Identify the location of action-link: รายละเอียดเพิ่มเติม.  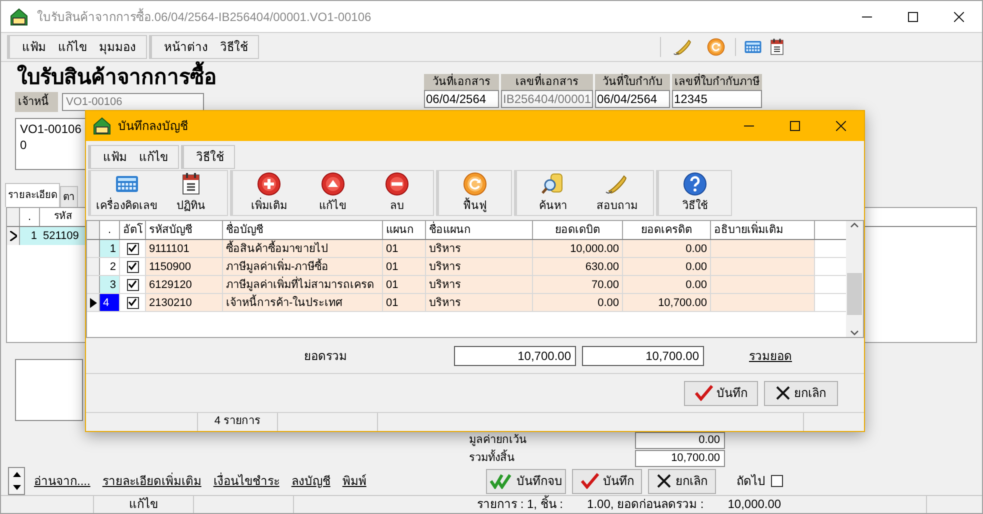
(152, 481).